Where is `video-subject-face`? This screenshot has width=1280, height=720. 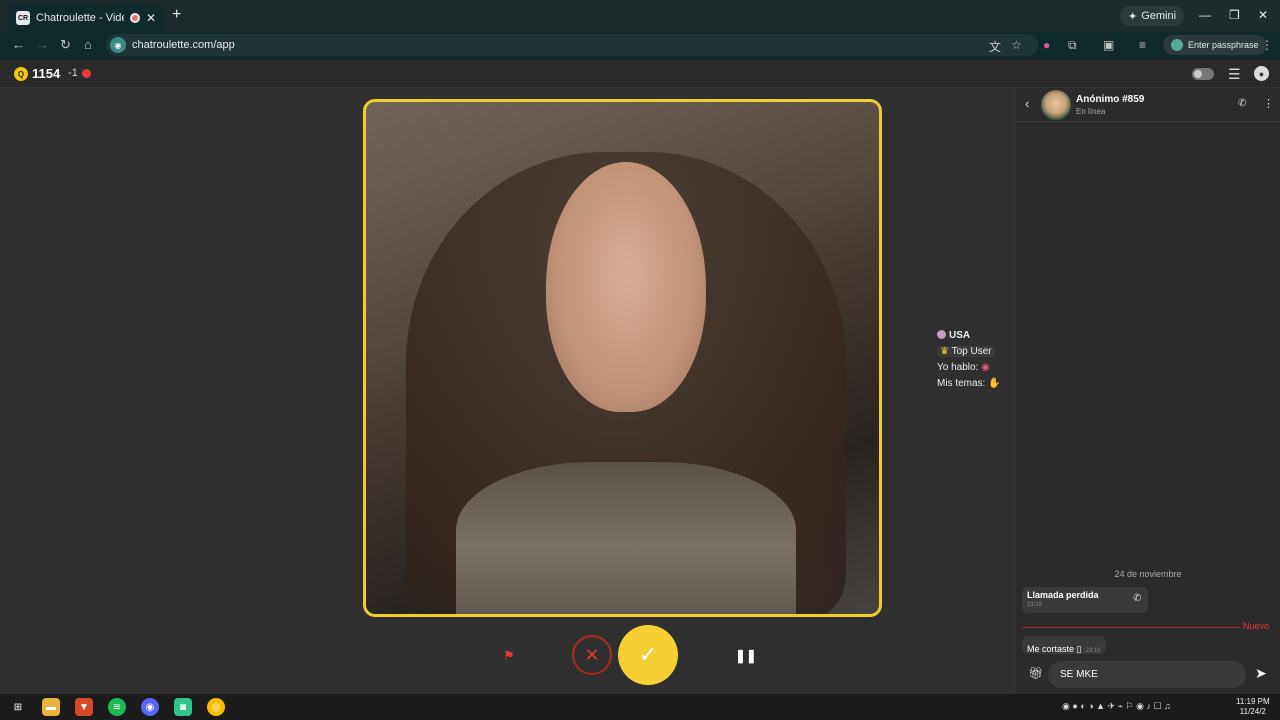 video-subject-face is located at coordinates (626, 287).